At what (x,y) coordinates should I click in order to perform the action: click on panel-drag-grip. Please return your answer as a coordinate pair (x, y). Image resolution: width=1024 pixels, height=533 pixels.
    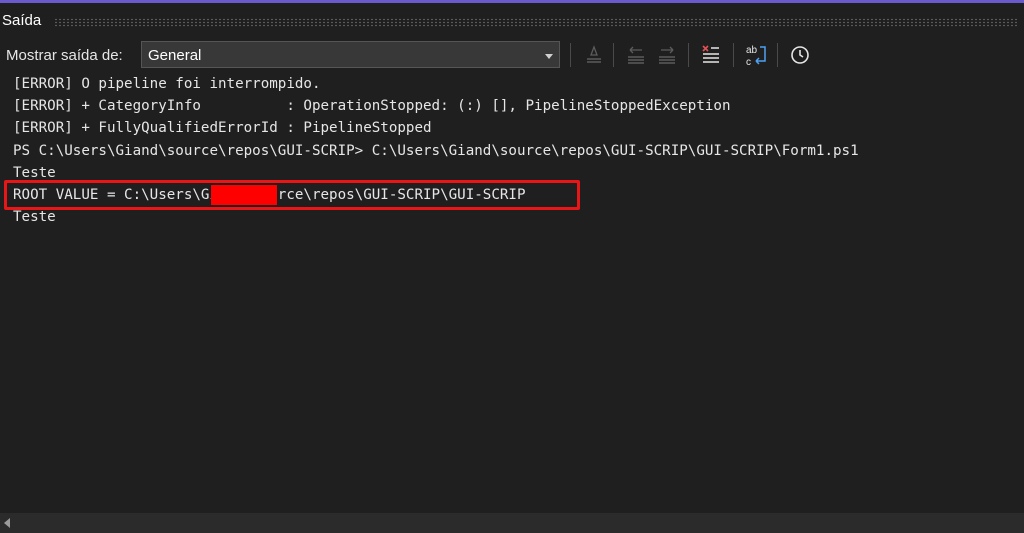
    Looking at the image, I should click on (536, 22).